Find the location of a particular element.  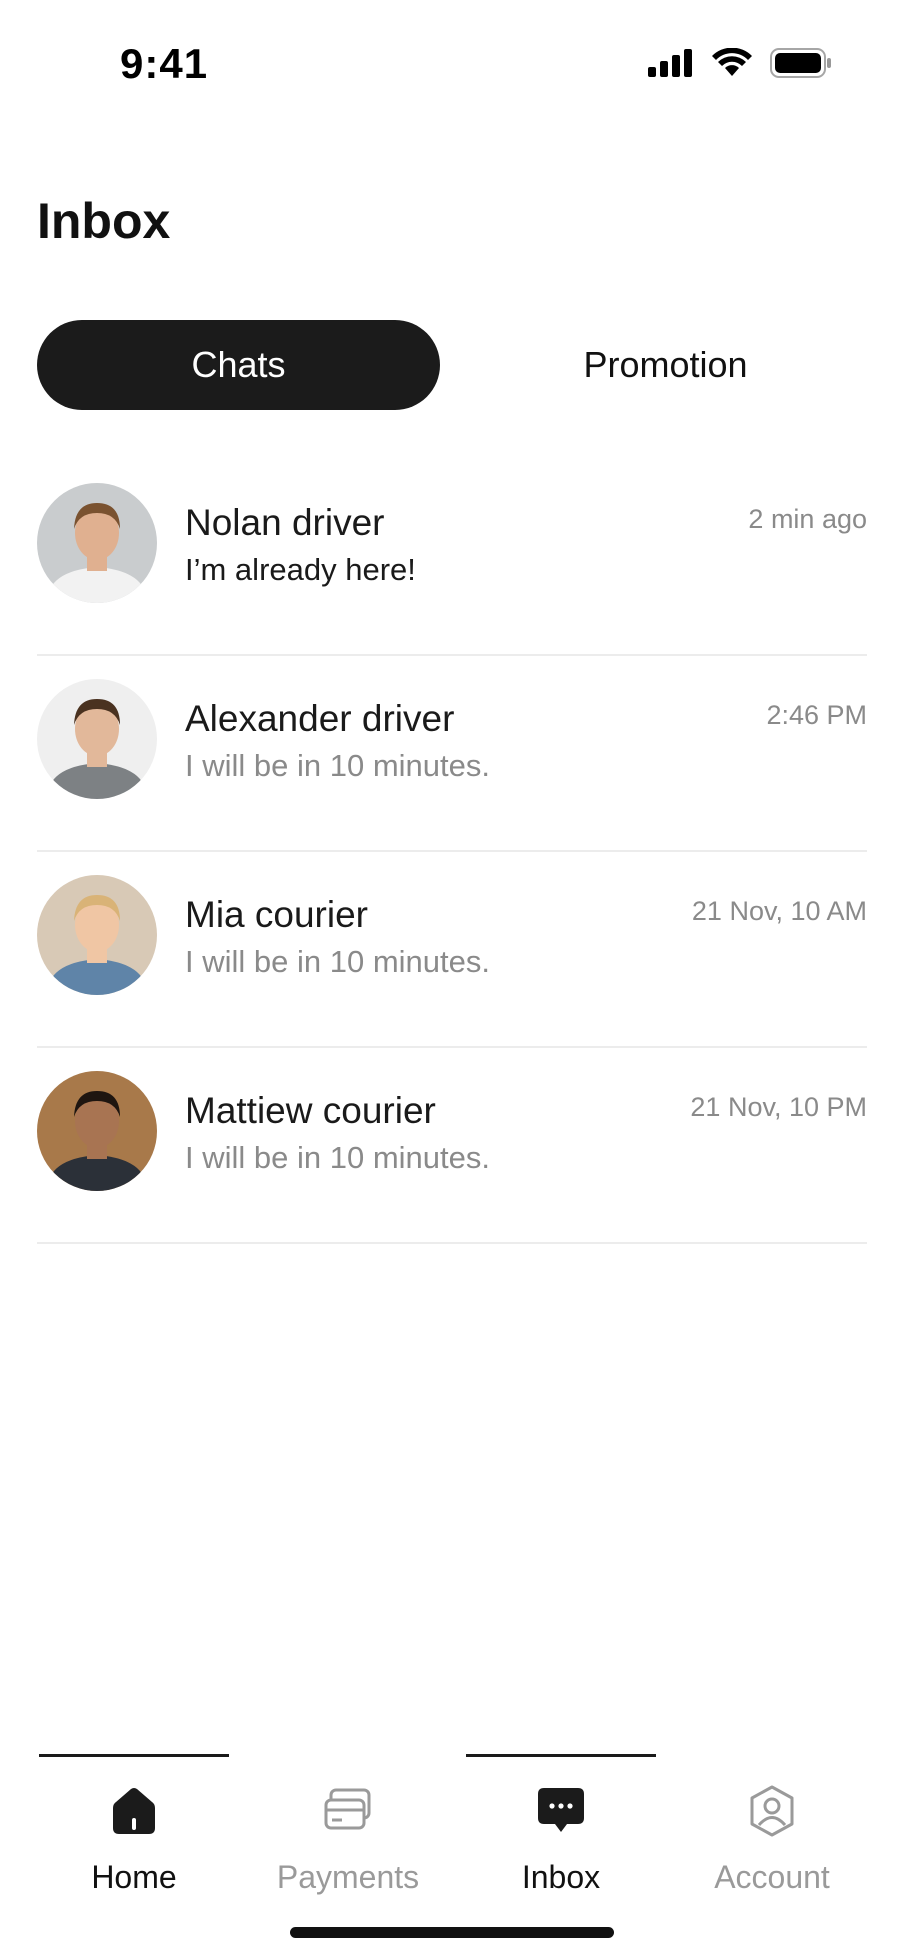

chat-name: Mattiew courier is located at coordinates (310, 1110).